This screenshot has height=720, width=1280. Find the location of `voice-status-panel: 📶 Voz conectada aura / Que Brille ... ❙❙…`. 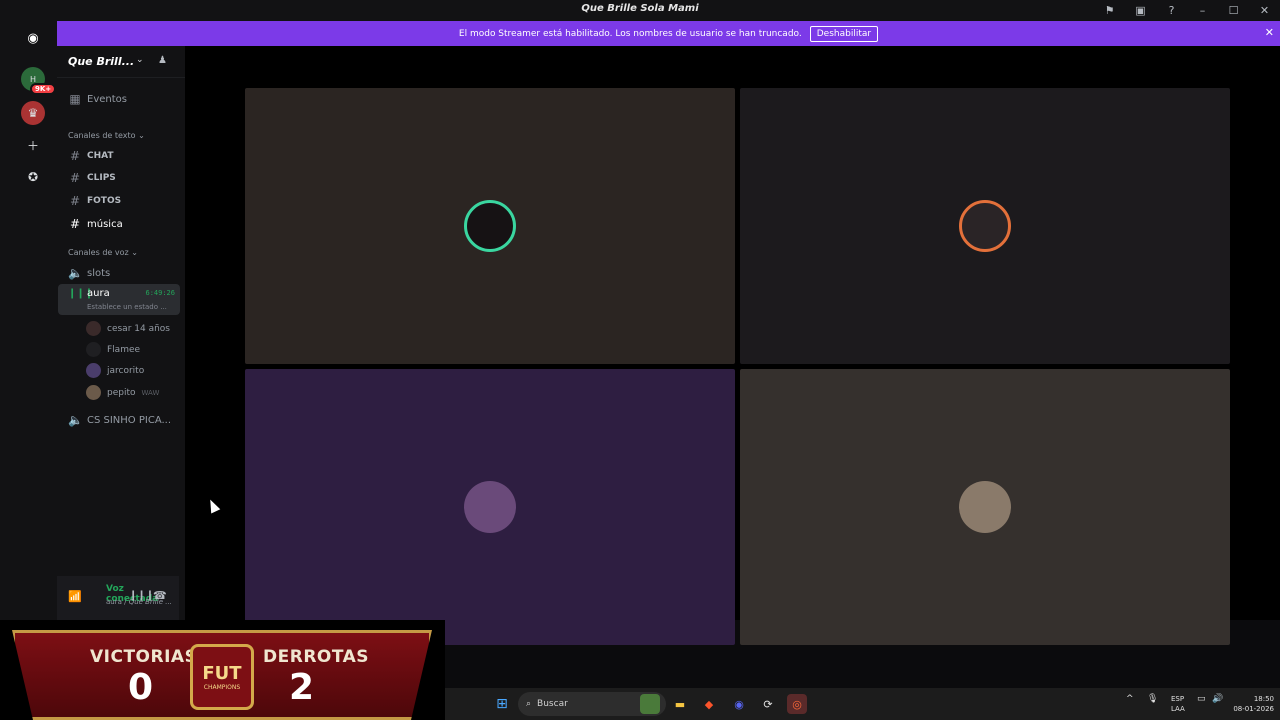

voice-status-panel: 📶 Voz conectada aura / Que Brille ... ❙❙… is located at coordinates (118, 598).